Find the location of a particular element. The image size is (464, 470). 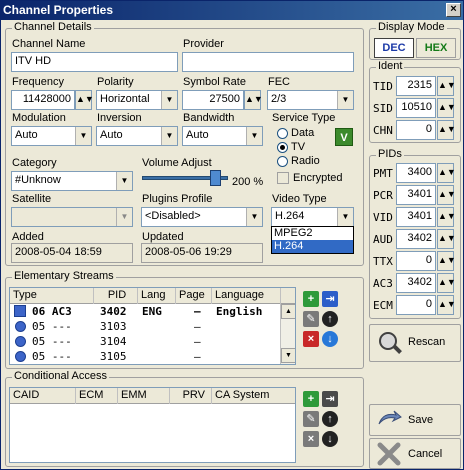

hex-toggle: HEX is located at coordinates (436, 48).